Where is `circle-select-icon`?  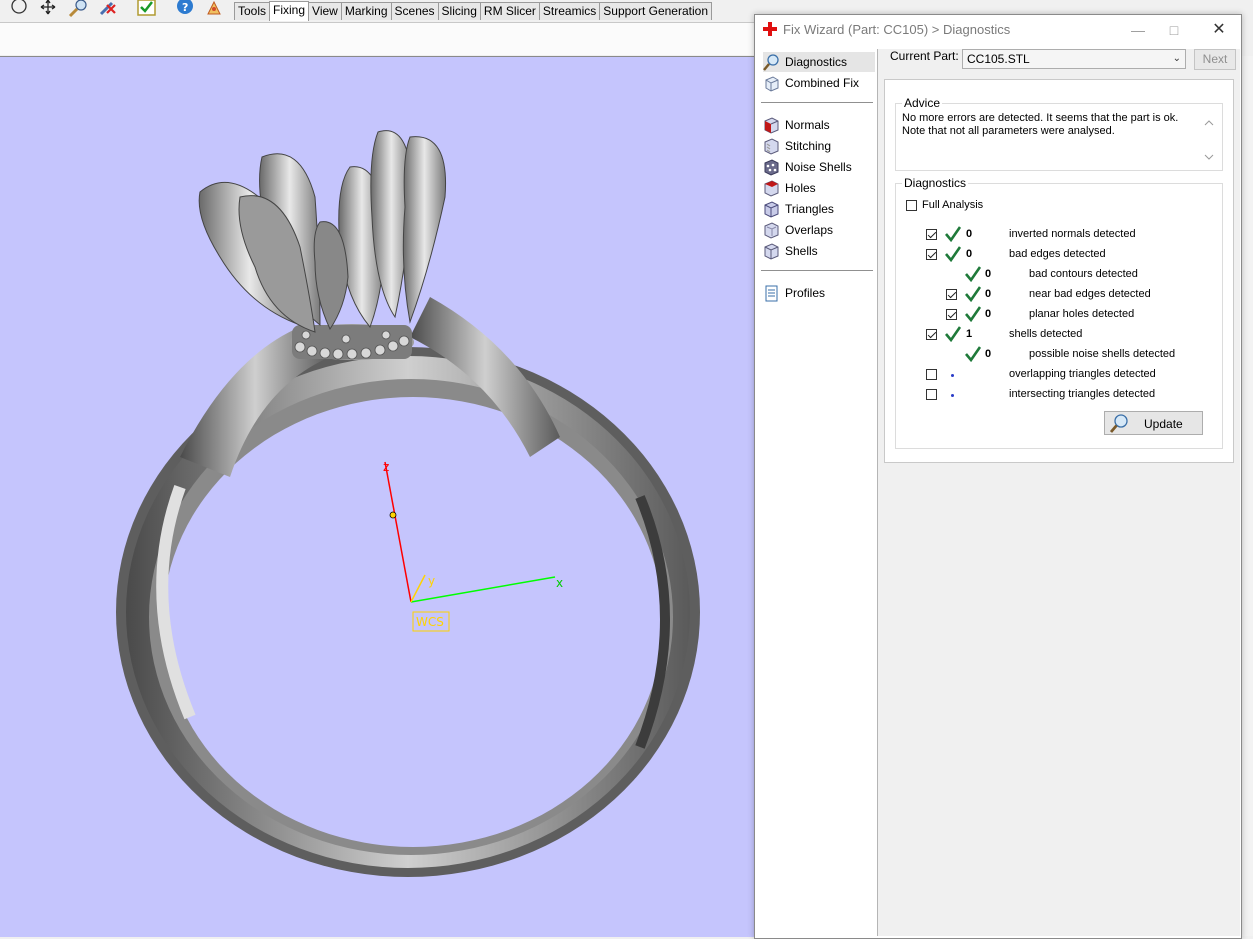 circle-select-icon is located at coordinates (18, 9).